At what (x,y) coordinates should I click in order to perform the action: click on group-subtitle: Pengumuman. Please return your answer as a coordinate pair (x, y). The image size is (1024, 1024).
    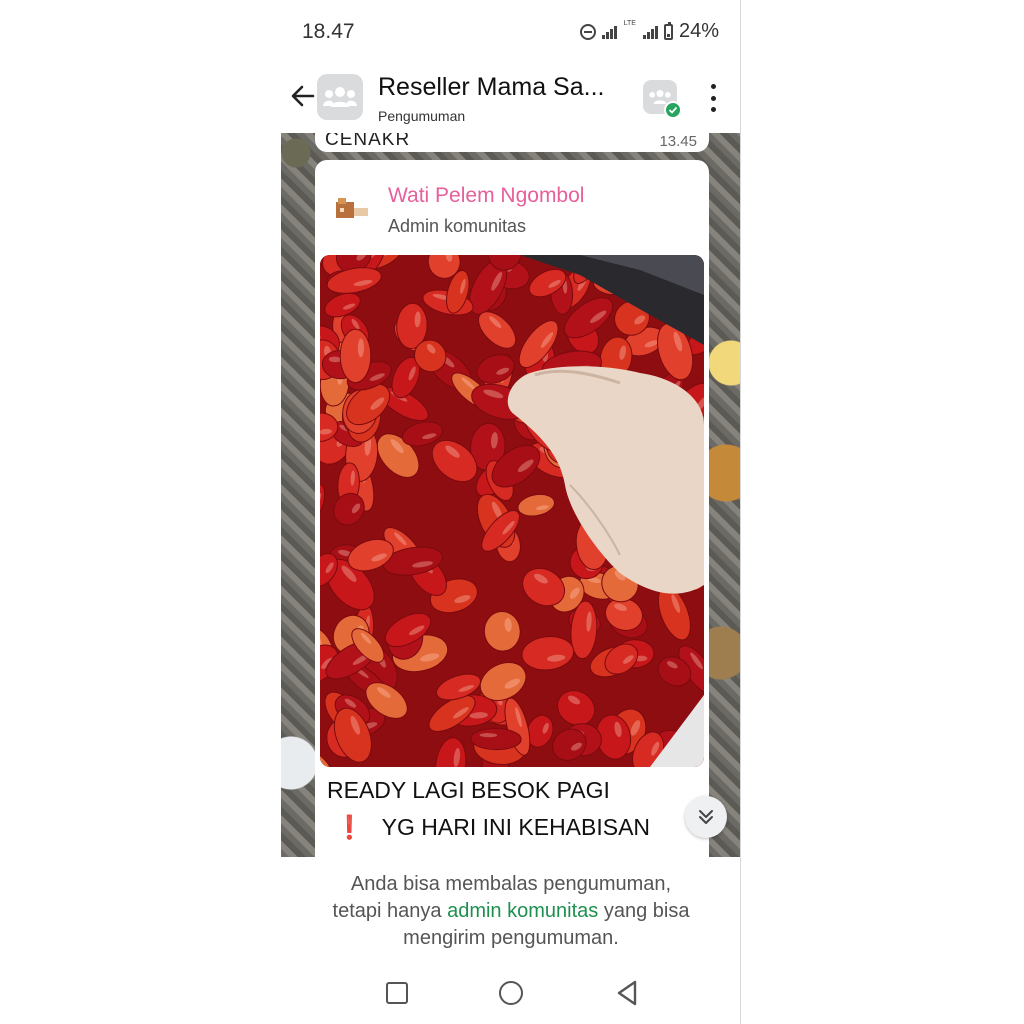
    Looking at the image, I should click on (422, 116).